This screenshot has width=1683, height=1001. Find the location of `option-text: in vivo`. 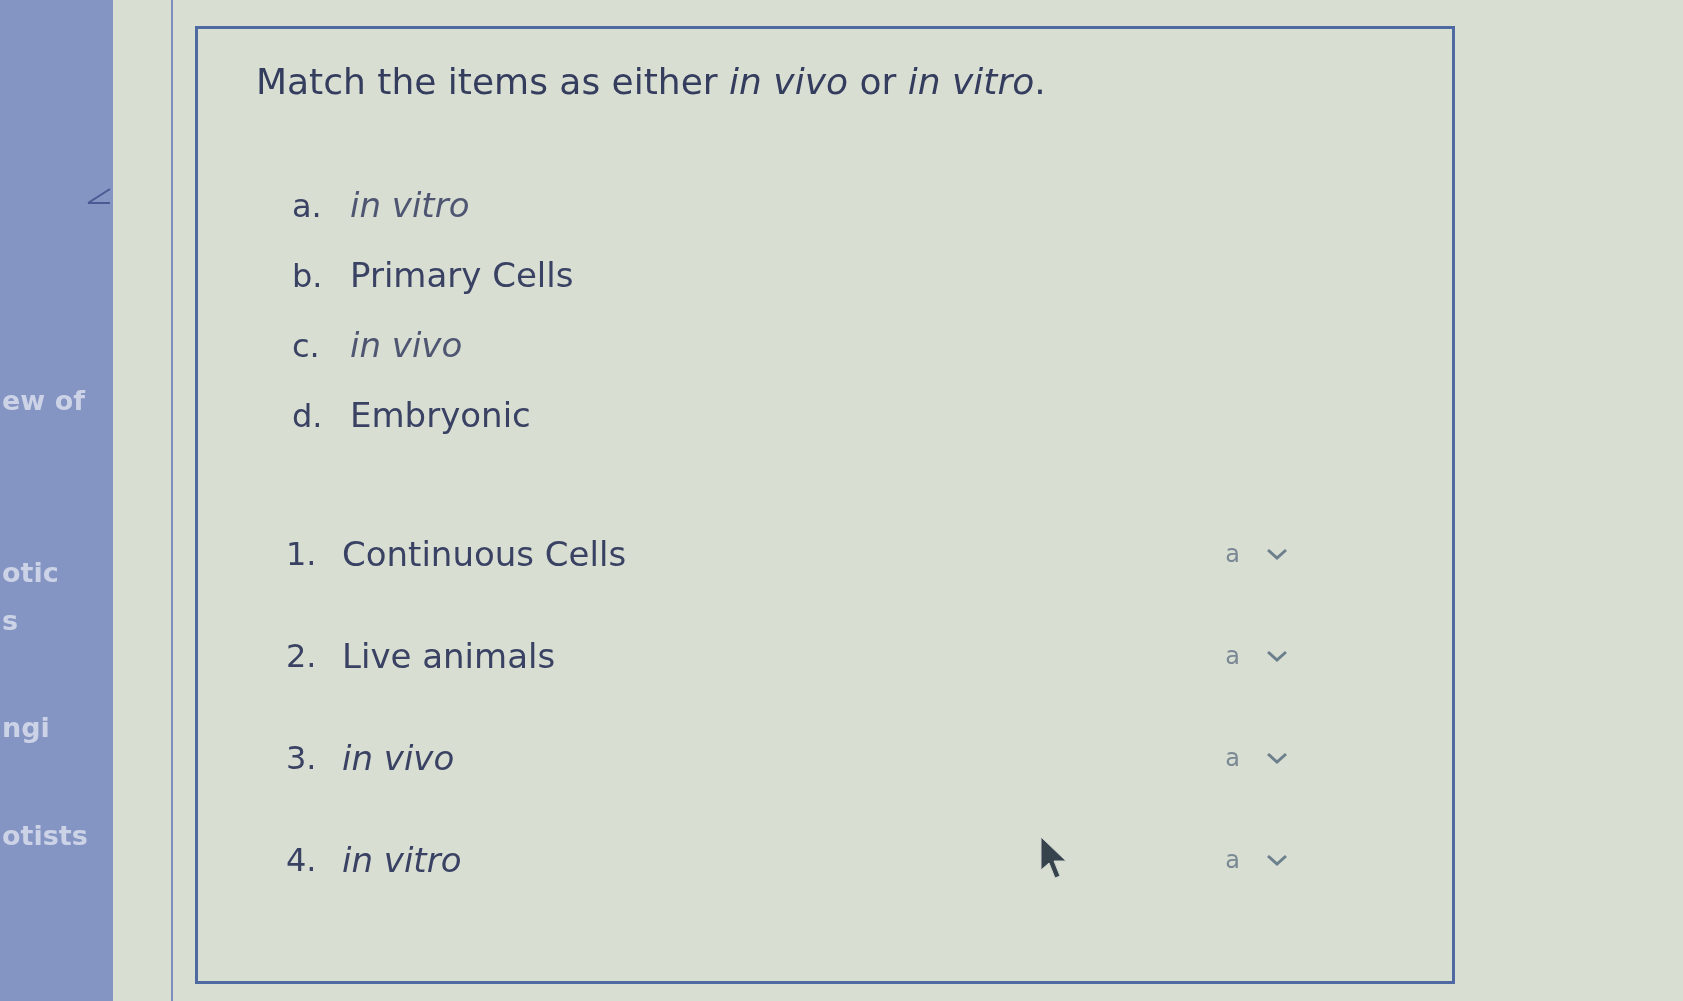

option-text: in vivo is located at coordinates (406, 345).